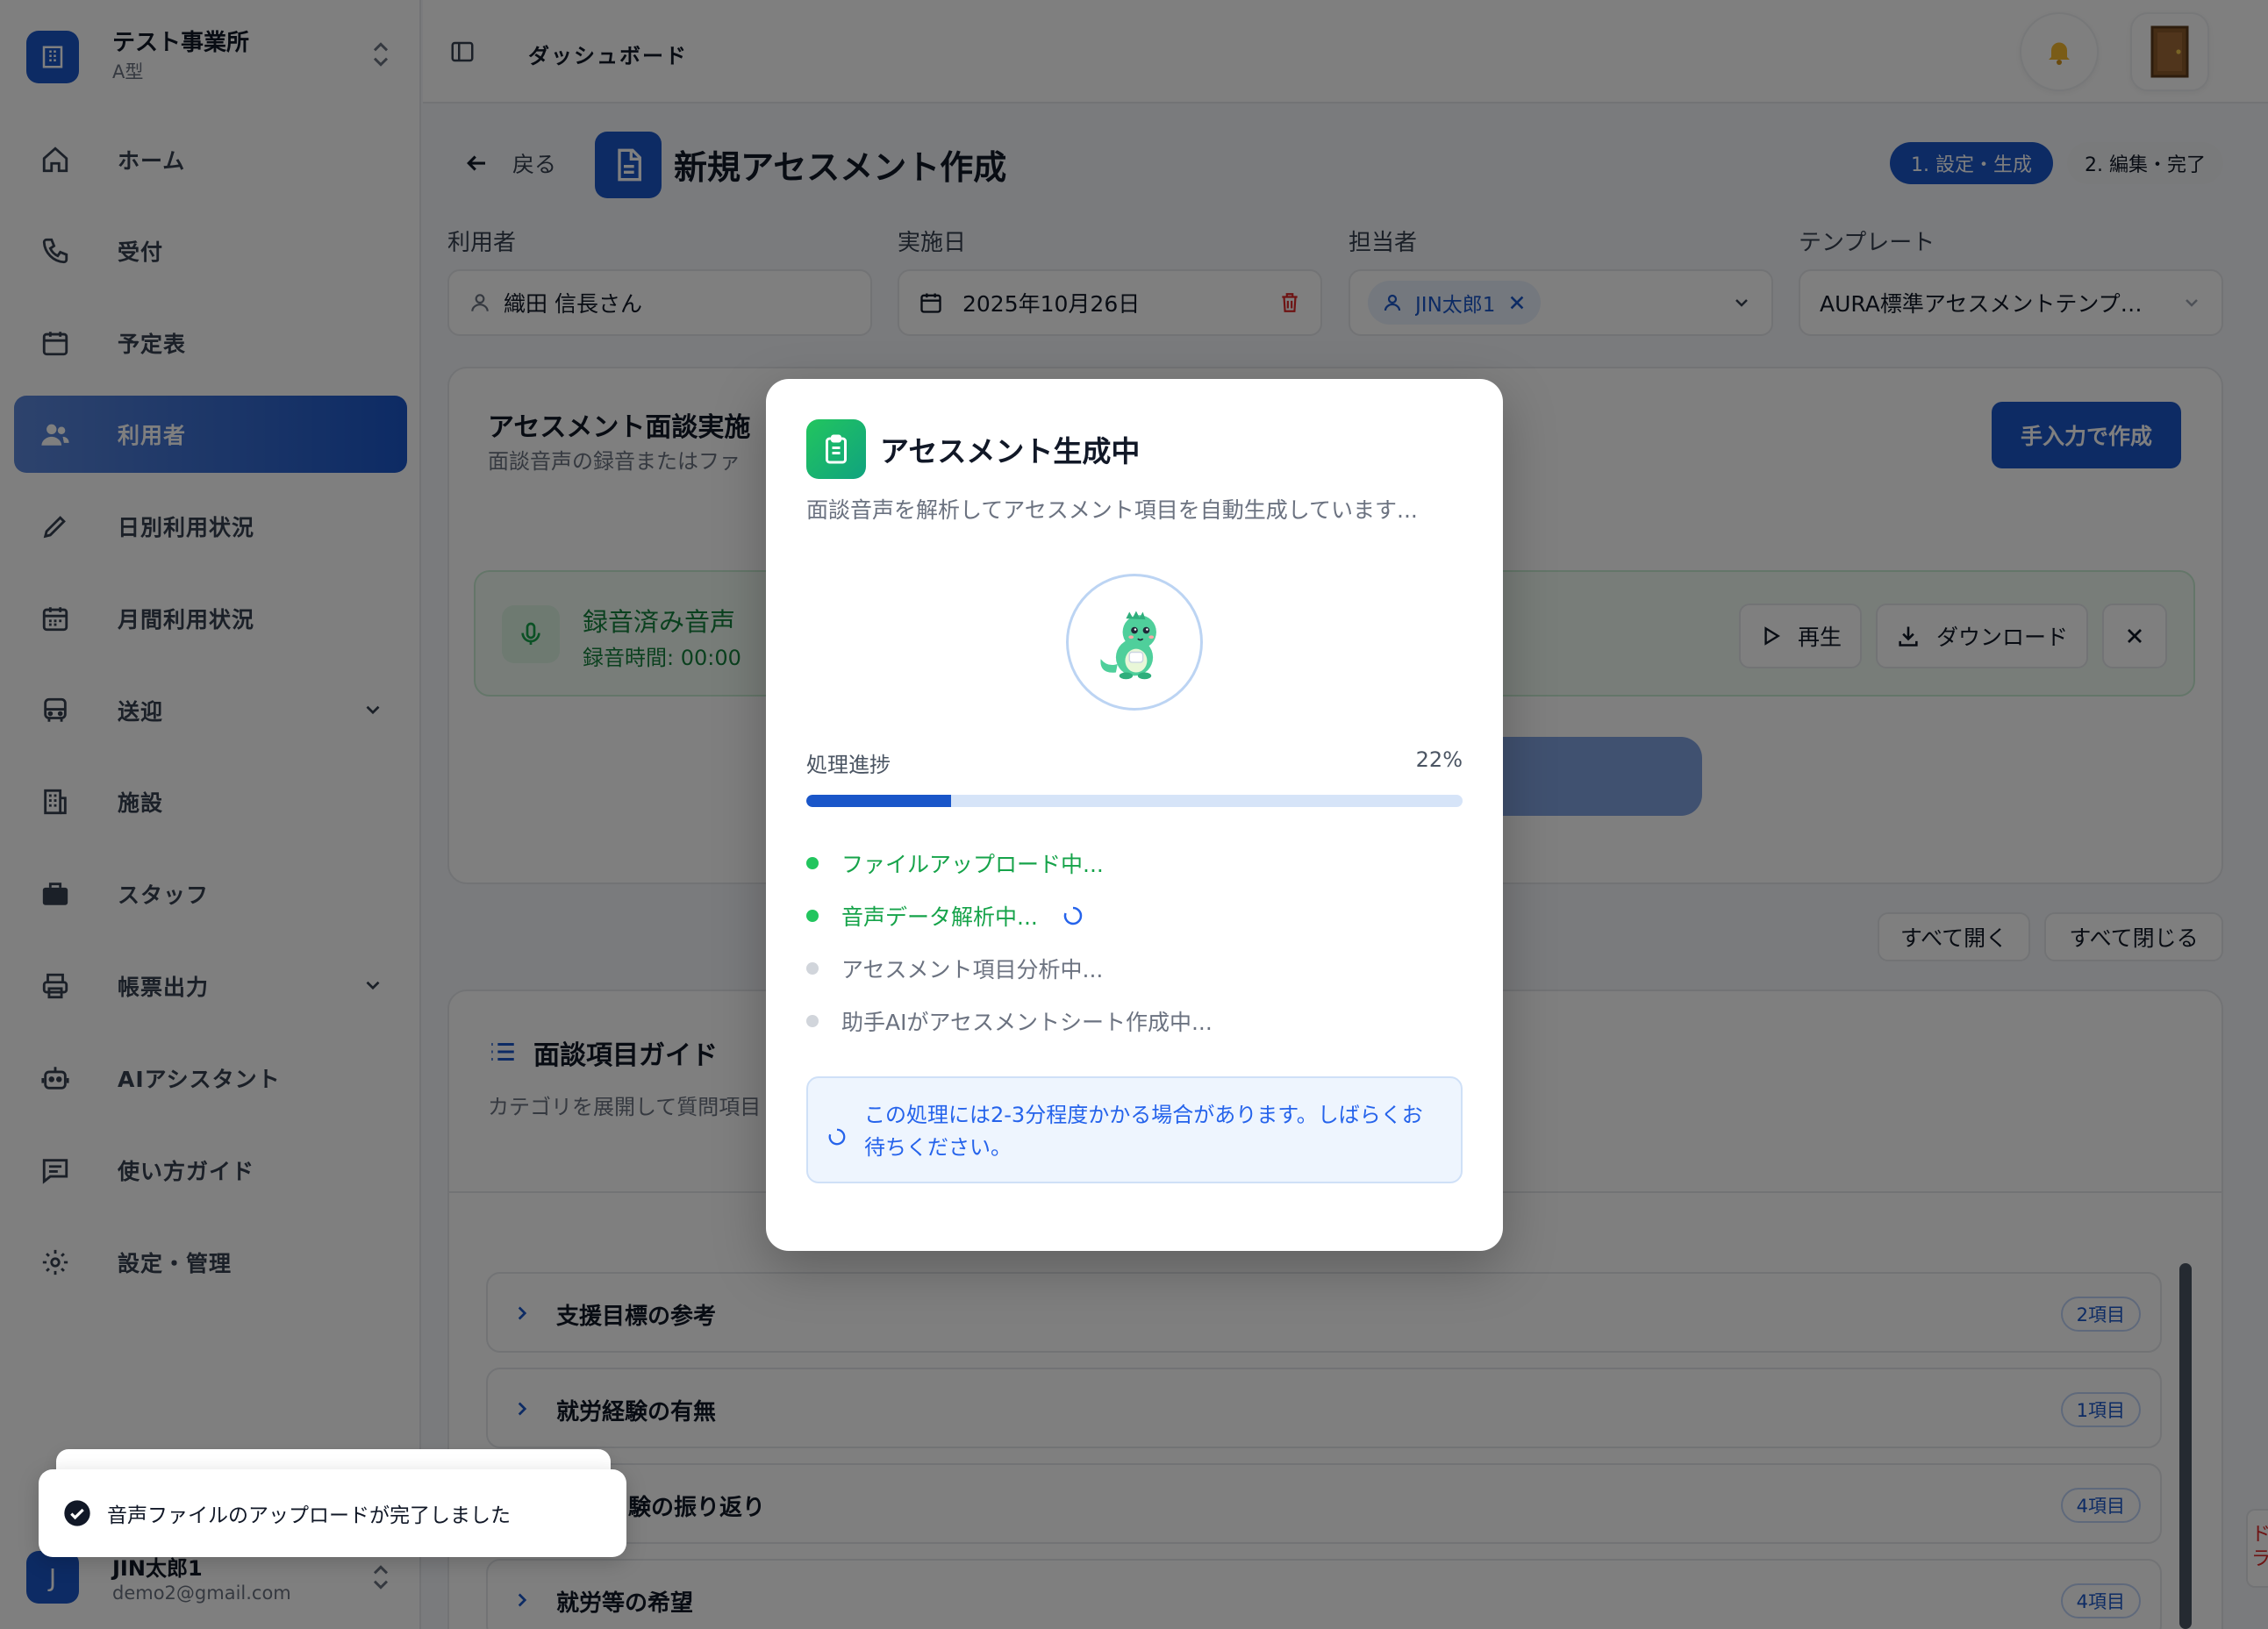 The image size is (2268, 1629). I want to click on info-note: この処理には2-3分程度かかる場合があります。しばらくお待ちください。, so click(1134, 1129).